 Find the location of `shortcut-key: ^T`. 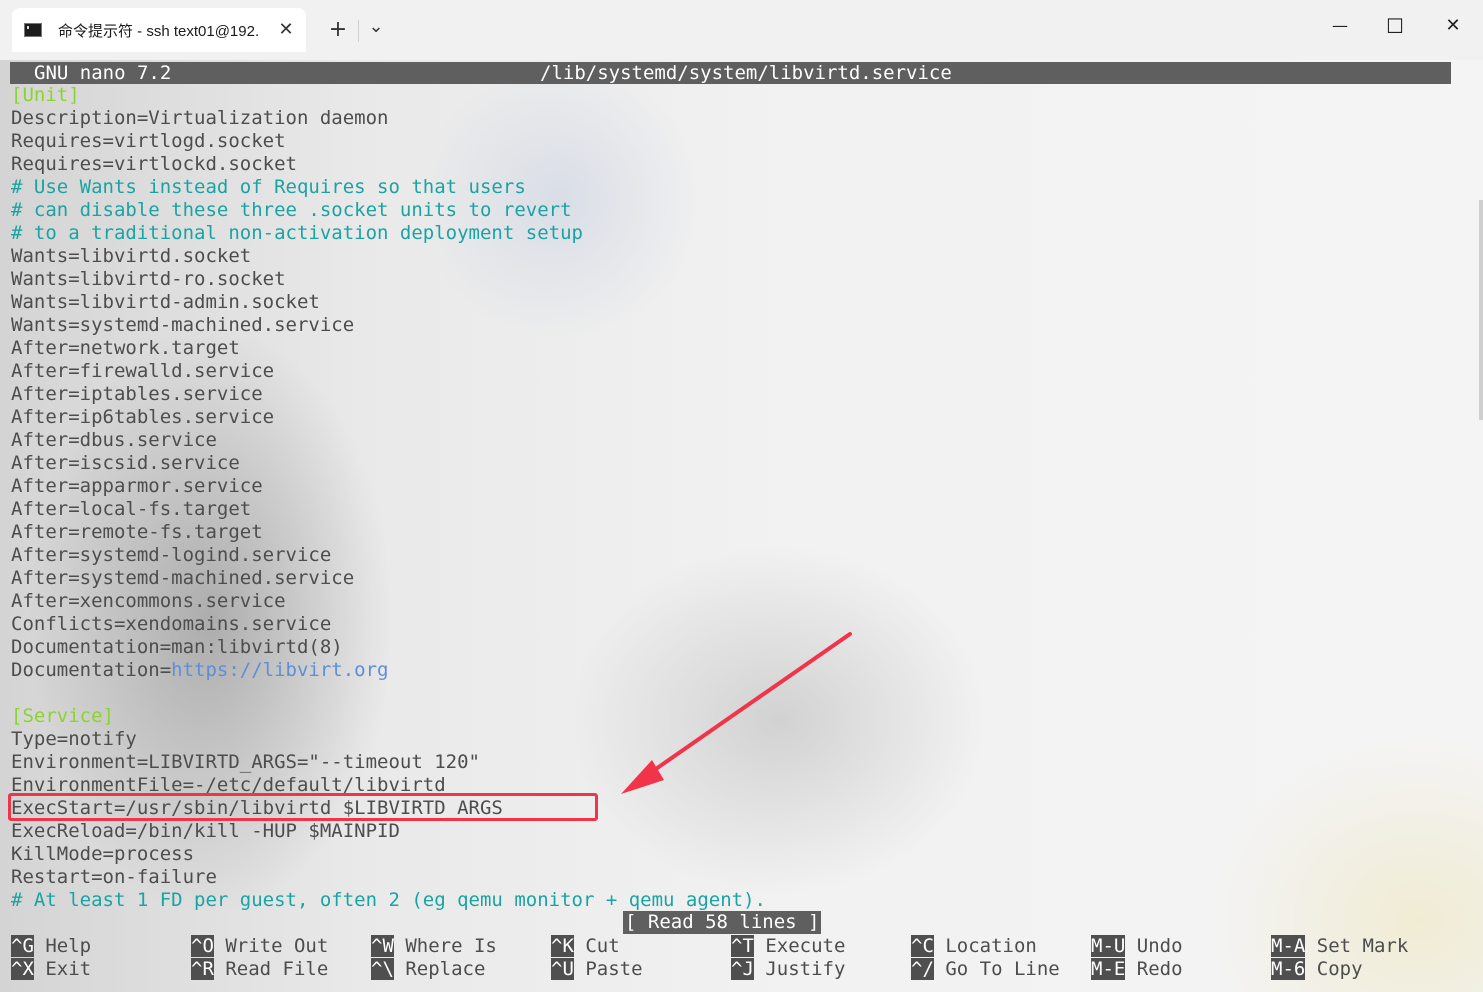

shortcut-key: ^T is located at coordinates (742, 946).